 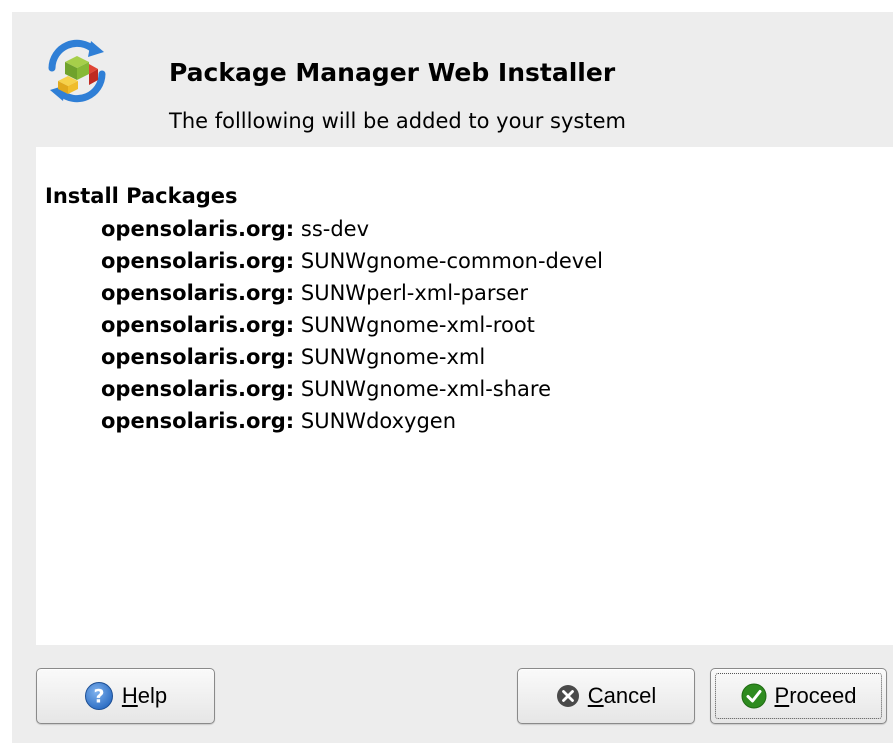 I want to click on help-button-label: Help, so click(x=144, y=695).